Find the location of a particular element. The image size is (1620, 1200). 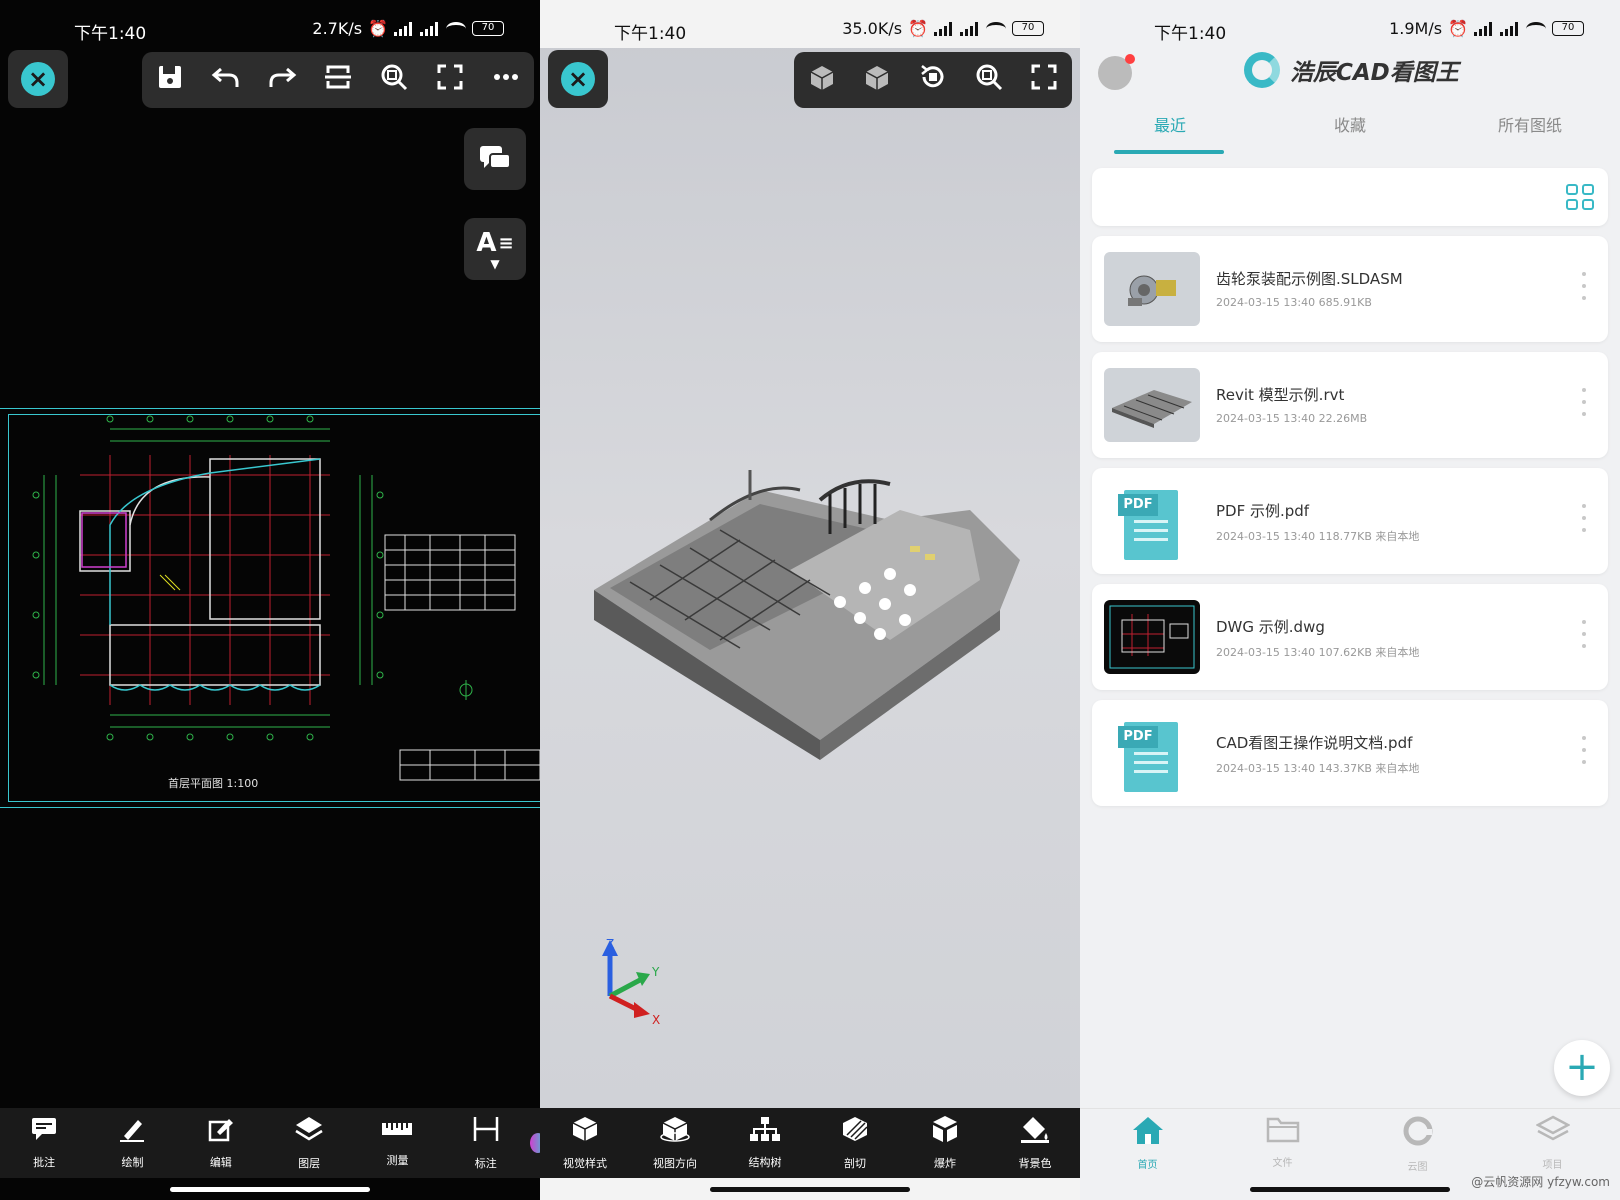

tool-section-cut-label: 剖切 is located at coordinates (855, 1163).